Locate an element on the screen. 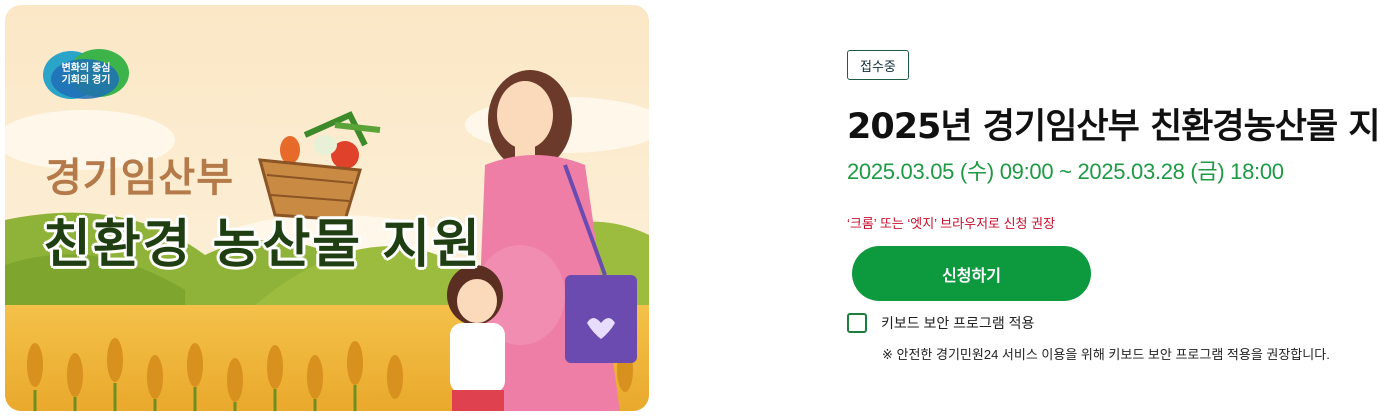  logo-line1: 변화의 중심 is located at coordinates (86, 68).